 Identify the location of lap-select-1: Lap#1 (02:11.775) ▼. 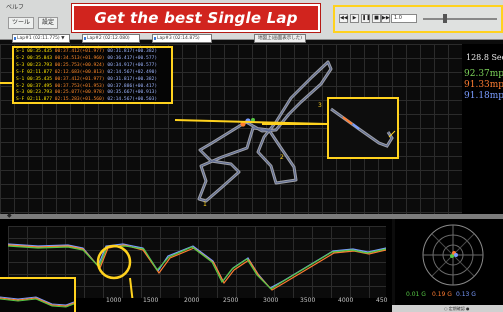
(41, 38).